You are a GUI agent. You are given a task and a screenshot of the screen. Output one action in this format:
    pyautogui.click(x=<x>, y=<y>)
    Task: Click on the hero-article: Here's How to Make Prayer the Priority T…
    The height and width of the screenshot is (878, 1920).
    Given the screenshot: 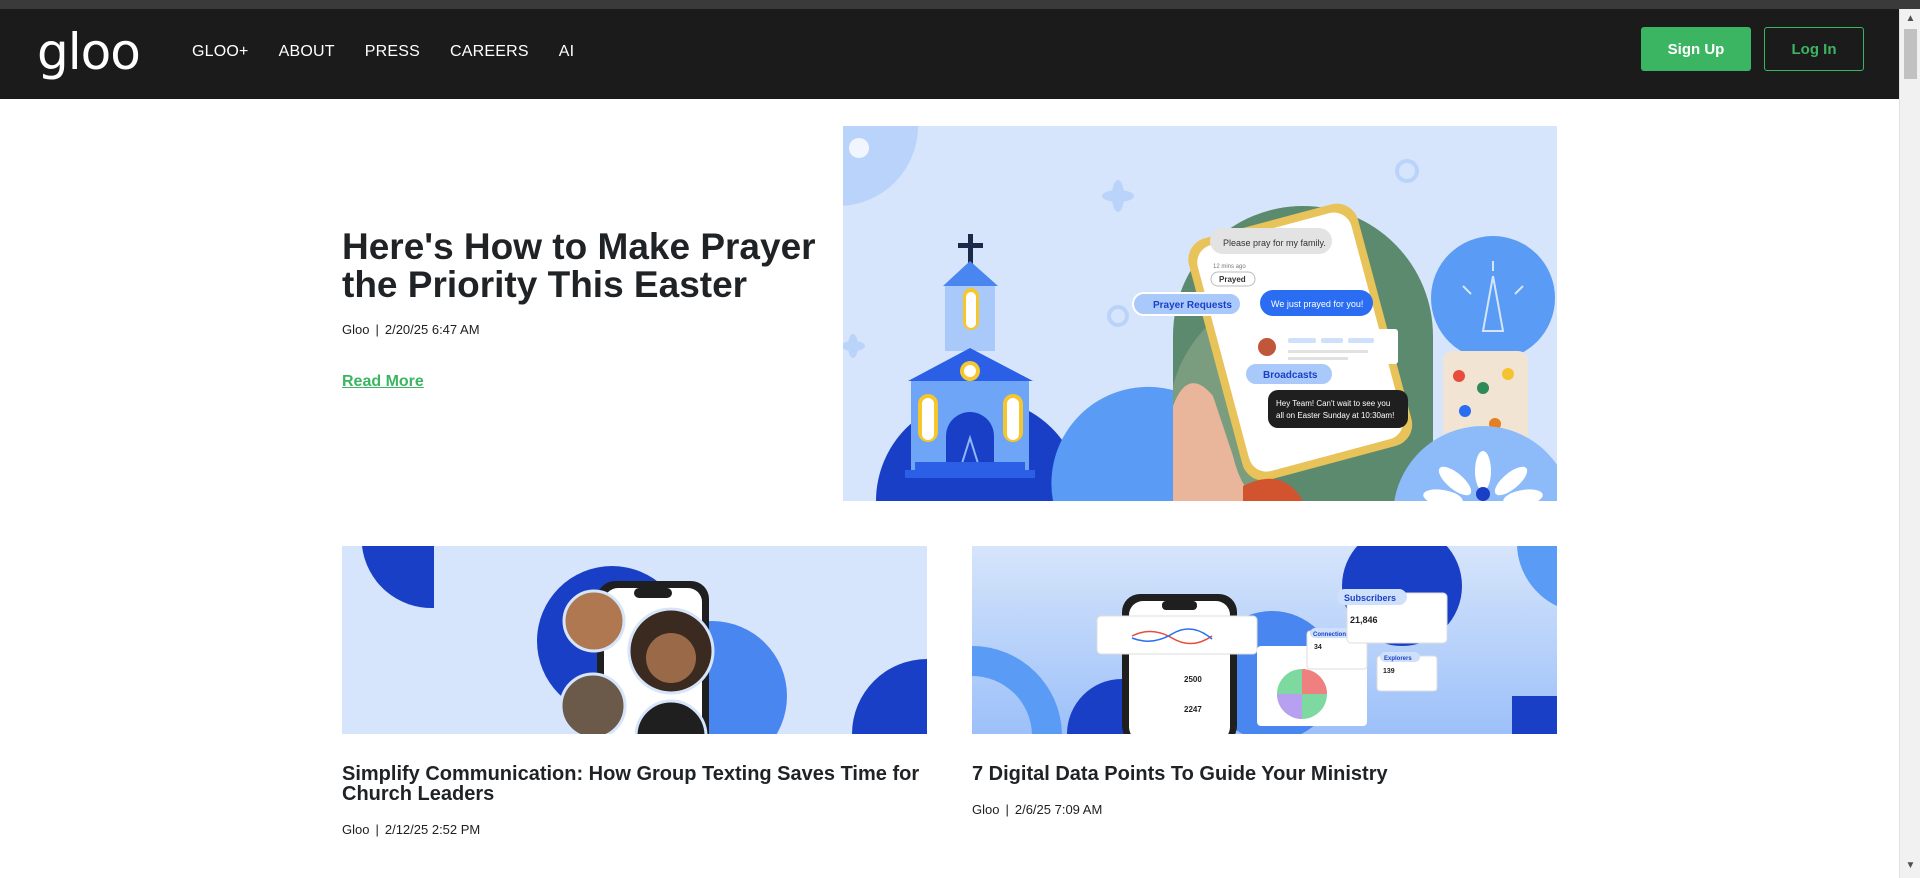 What is the action you would take?
    pyautogui.click(x=592, y=309)
    